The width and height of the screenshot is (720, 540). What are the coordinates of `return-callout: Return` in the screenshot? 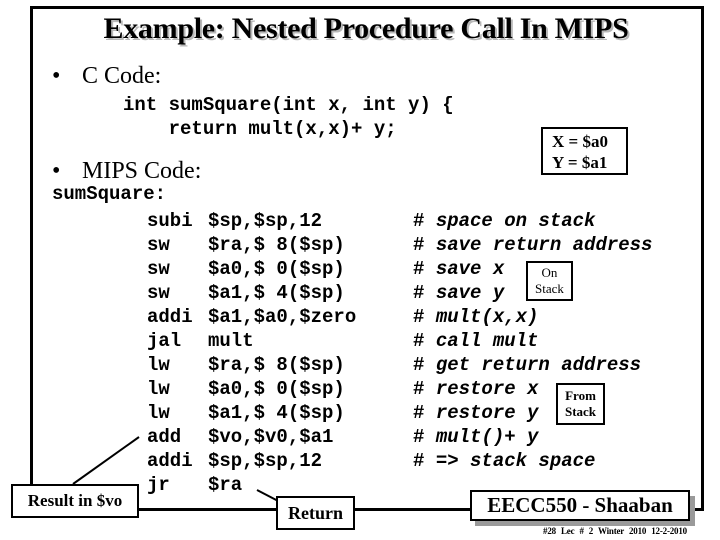 It's located at (315, 513).